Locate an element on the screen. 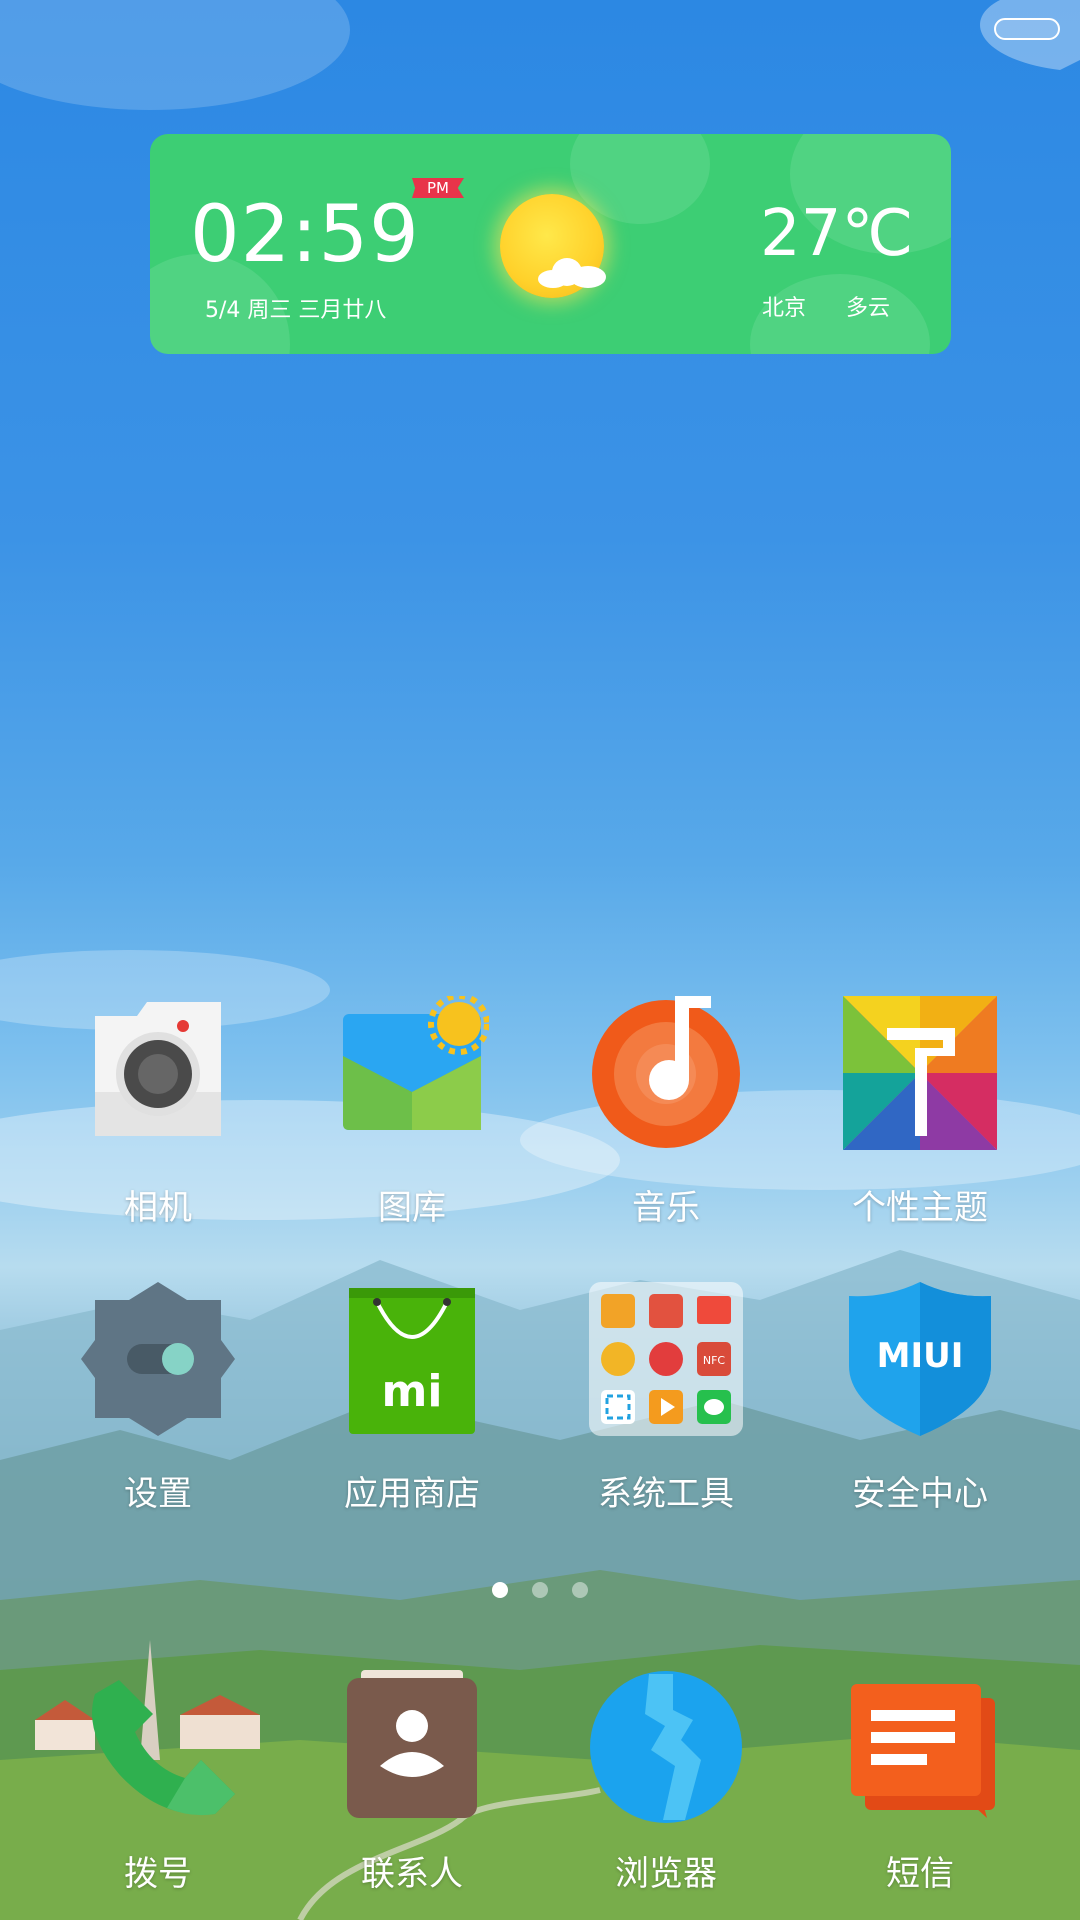 This screenshot has width=1080, height=1920. weather-condition: 多云 is located at coordinates (868, 308).